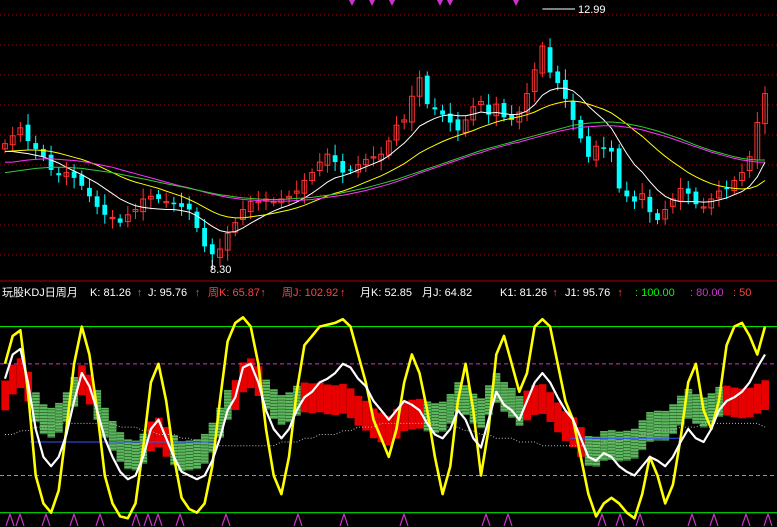 Image resolution: width=777 pixels, height=527 pixels. What do you see at coordinates (221, 270) in the screenshot?
I see `low-price-label: 8.30` at bounding box center [221, 270].